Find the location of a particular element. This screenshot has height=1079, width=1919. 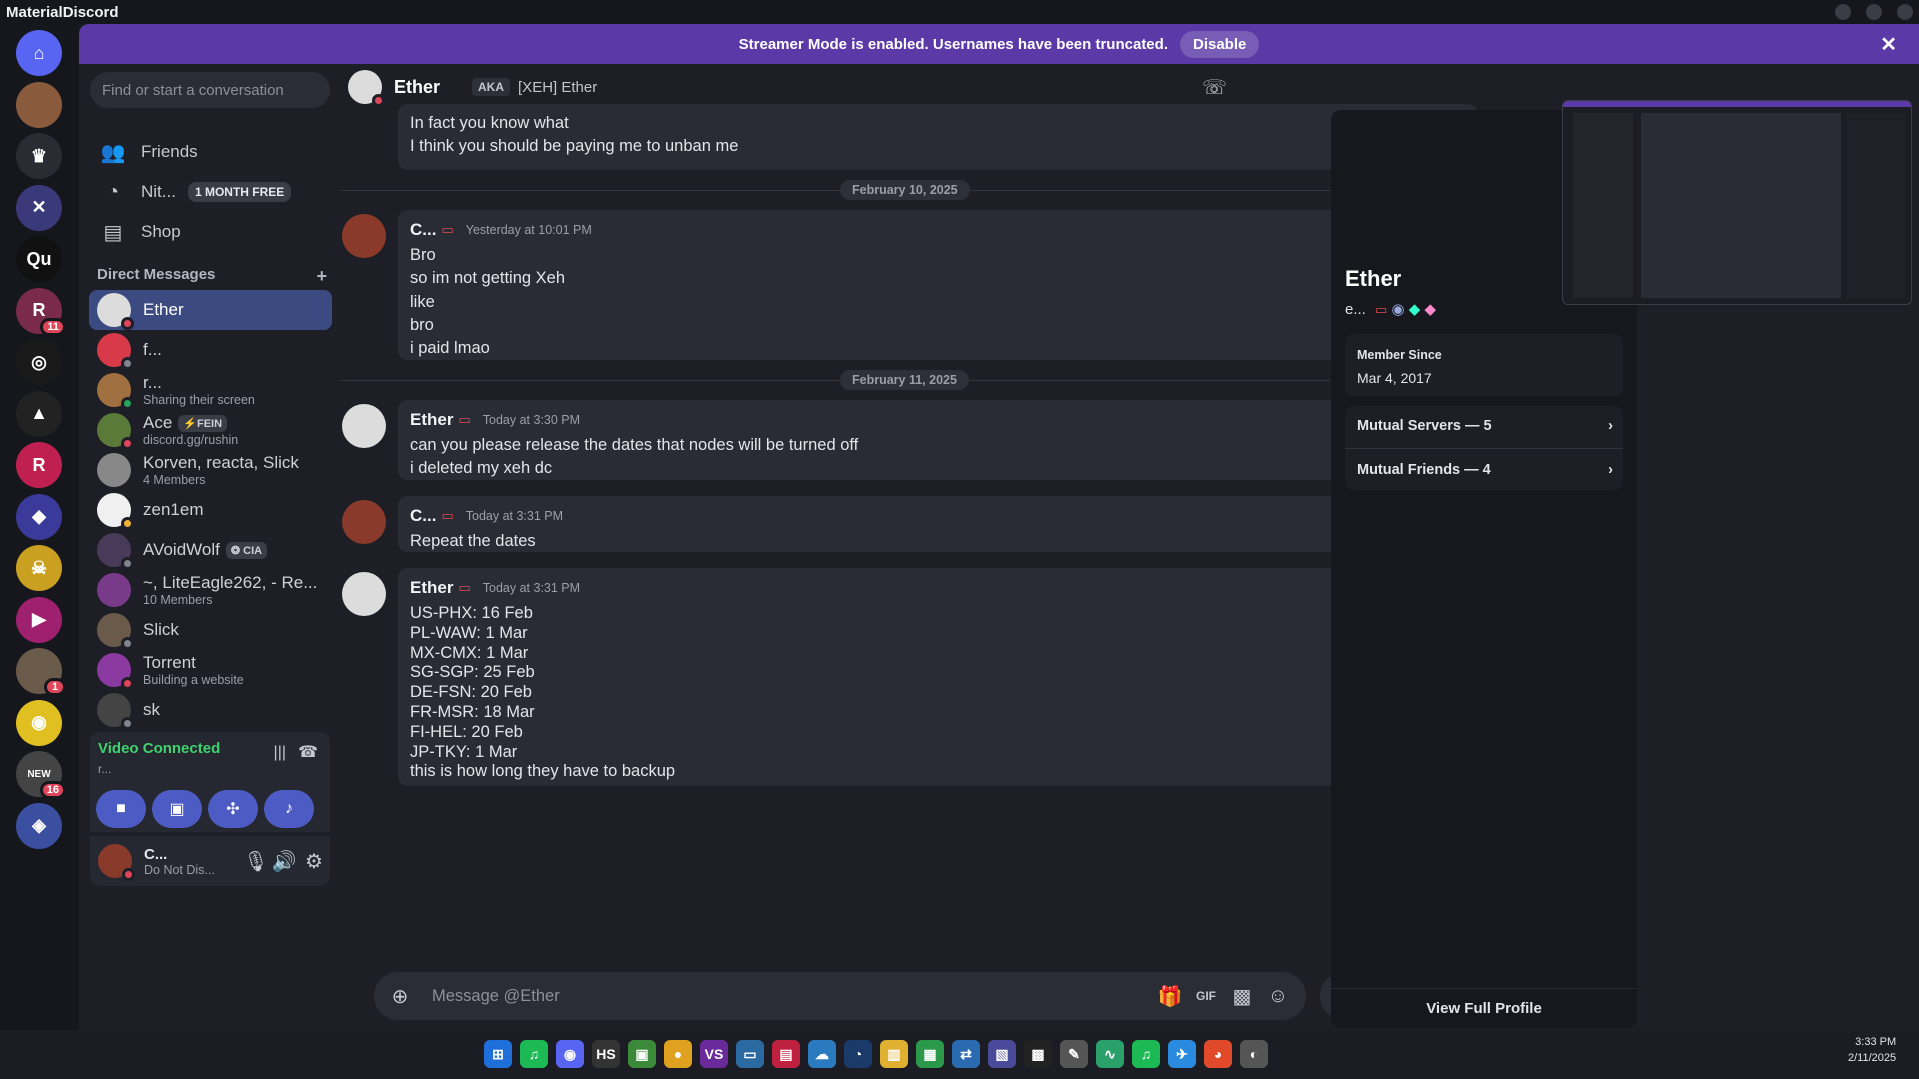

dm-item: Korven, reacta, Slick 4 Members is located at coordinates (210, 470).